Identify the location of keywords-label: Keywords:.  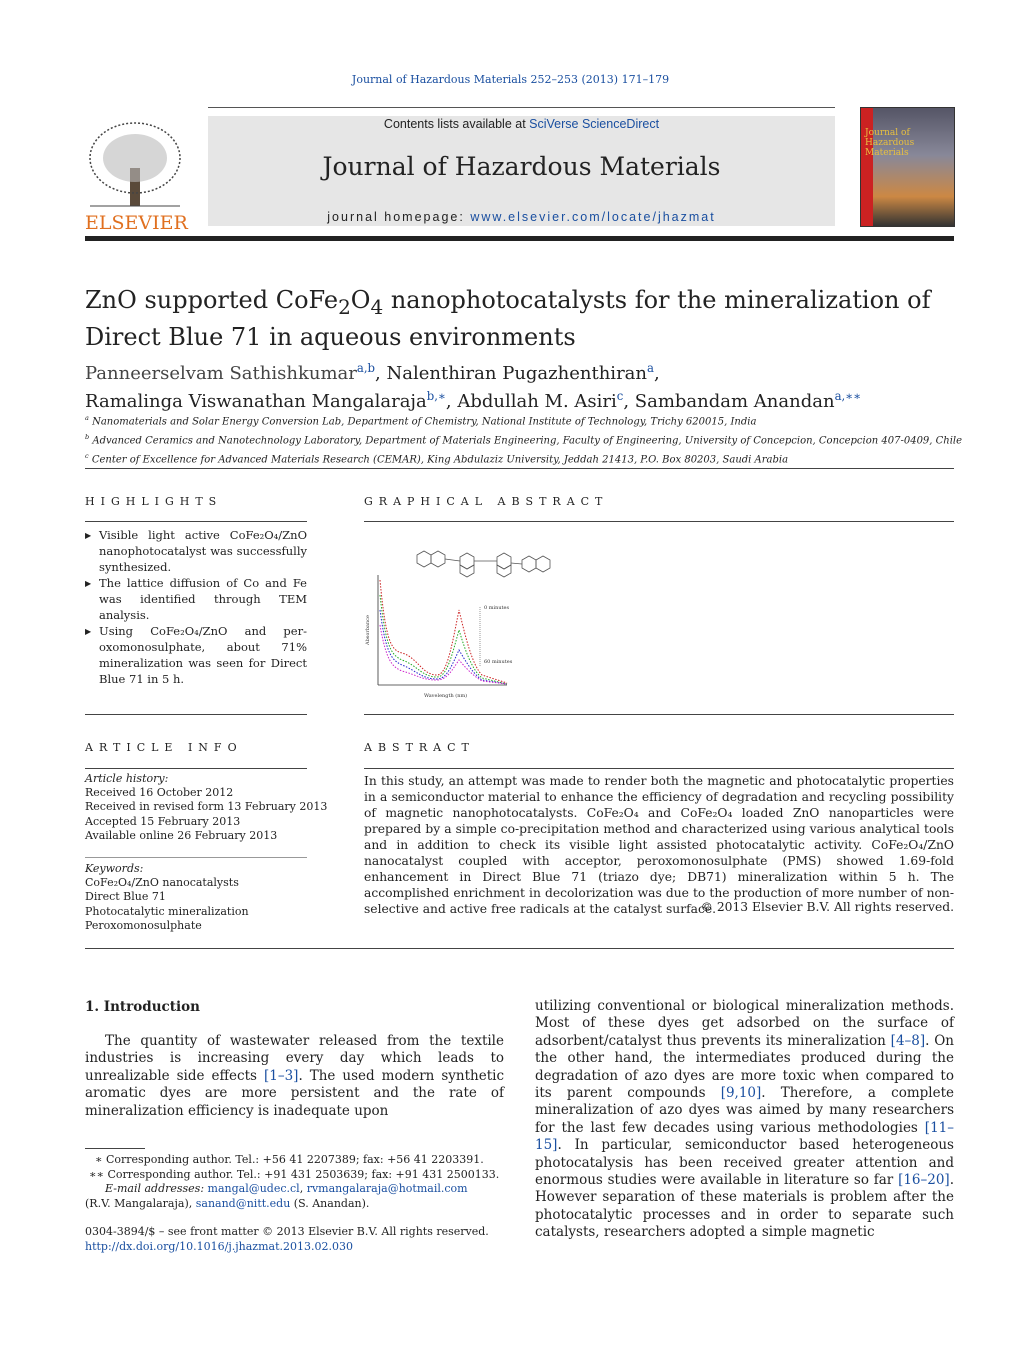
(114, 868).